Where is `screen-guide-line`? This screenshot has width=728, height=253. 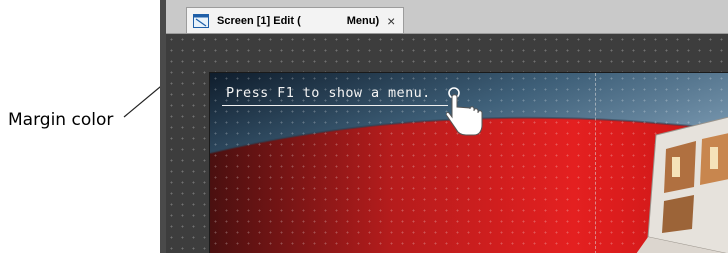 screen-guide-line is located at coordinates (595, 163).